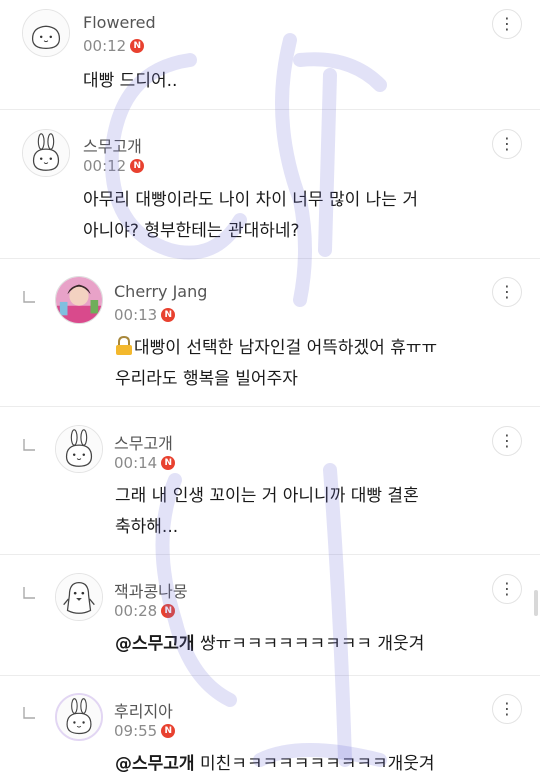 The width and height of the screenshot is (540, 783). Describe the element at coordinates (160, 291) in the screenshot. I see `author-name: Cherry Jang` at that location.